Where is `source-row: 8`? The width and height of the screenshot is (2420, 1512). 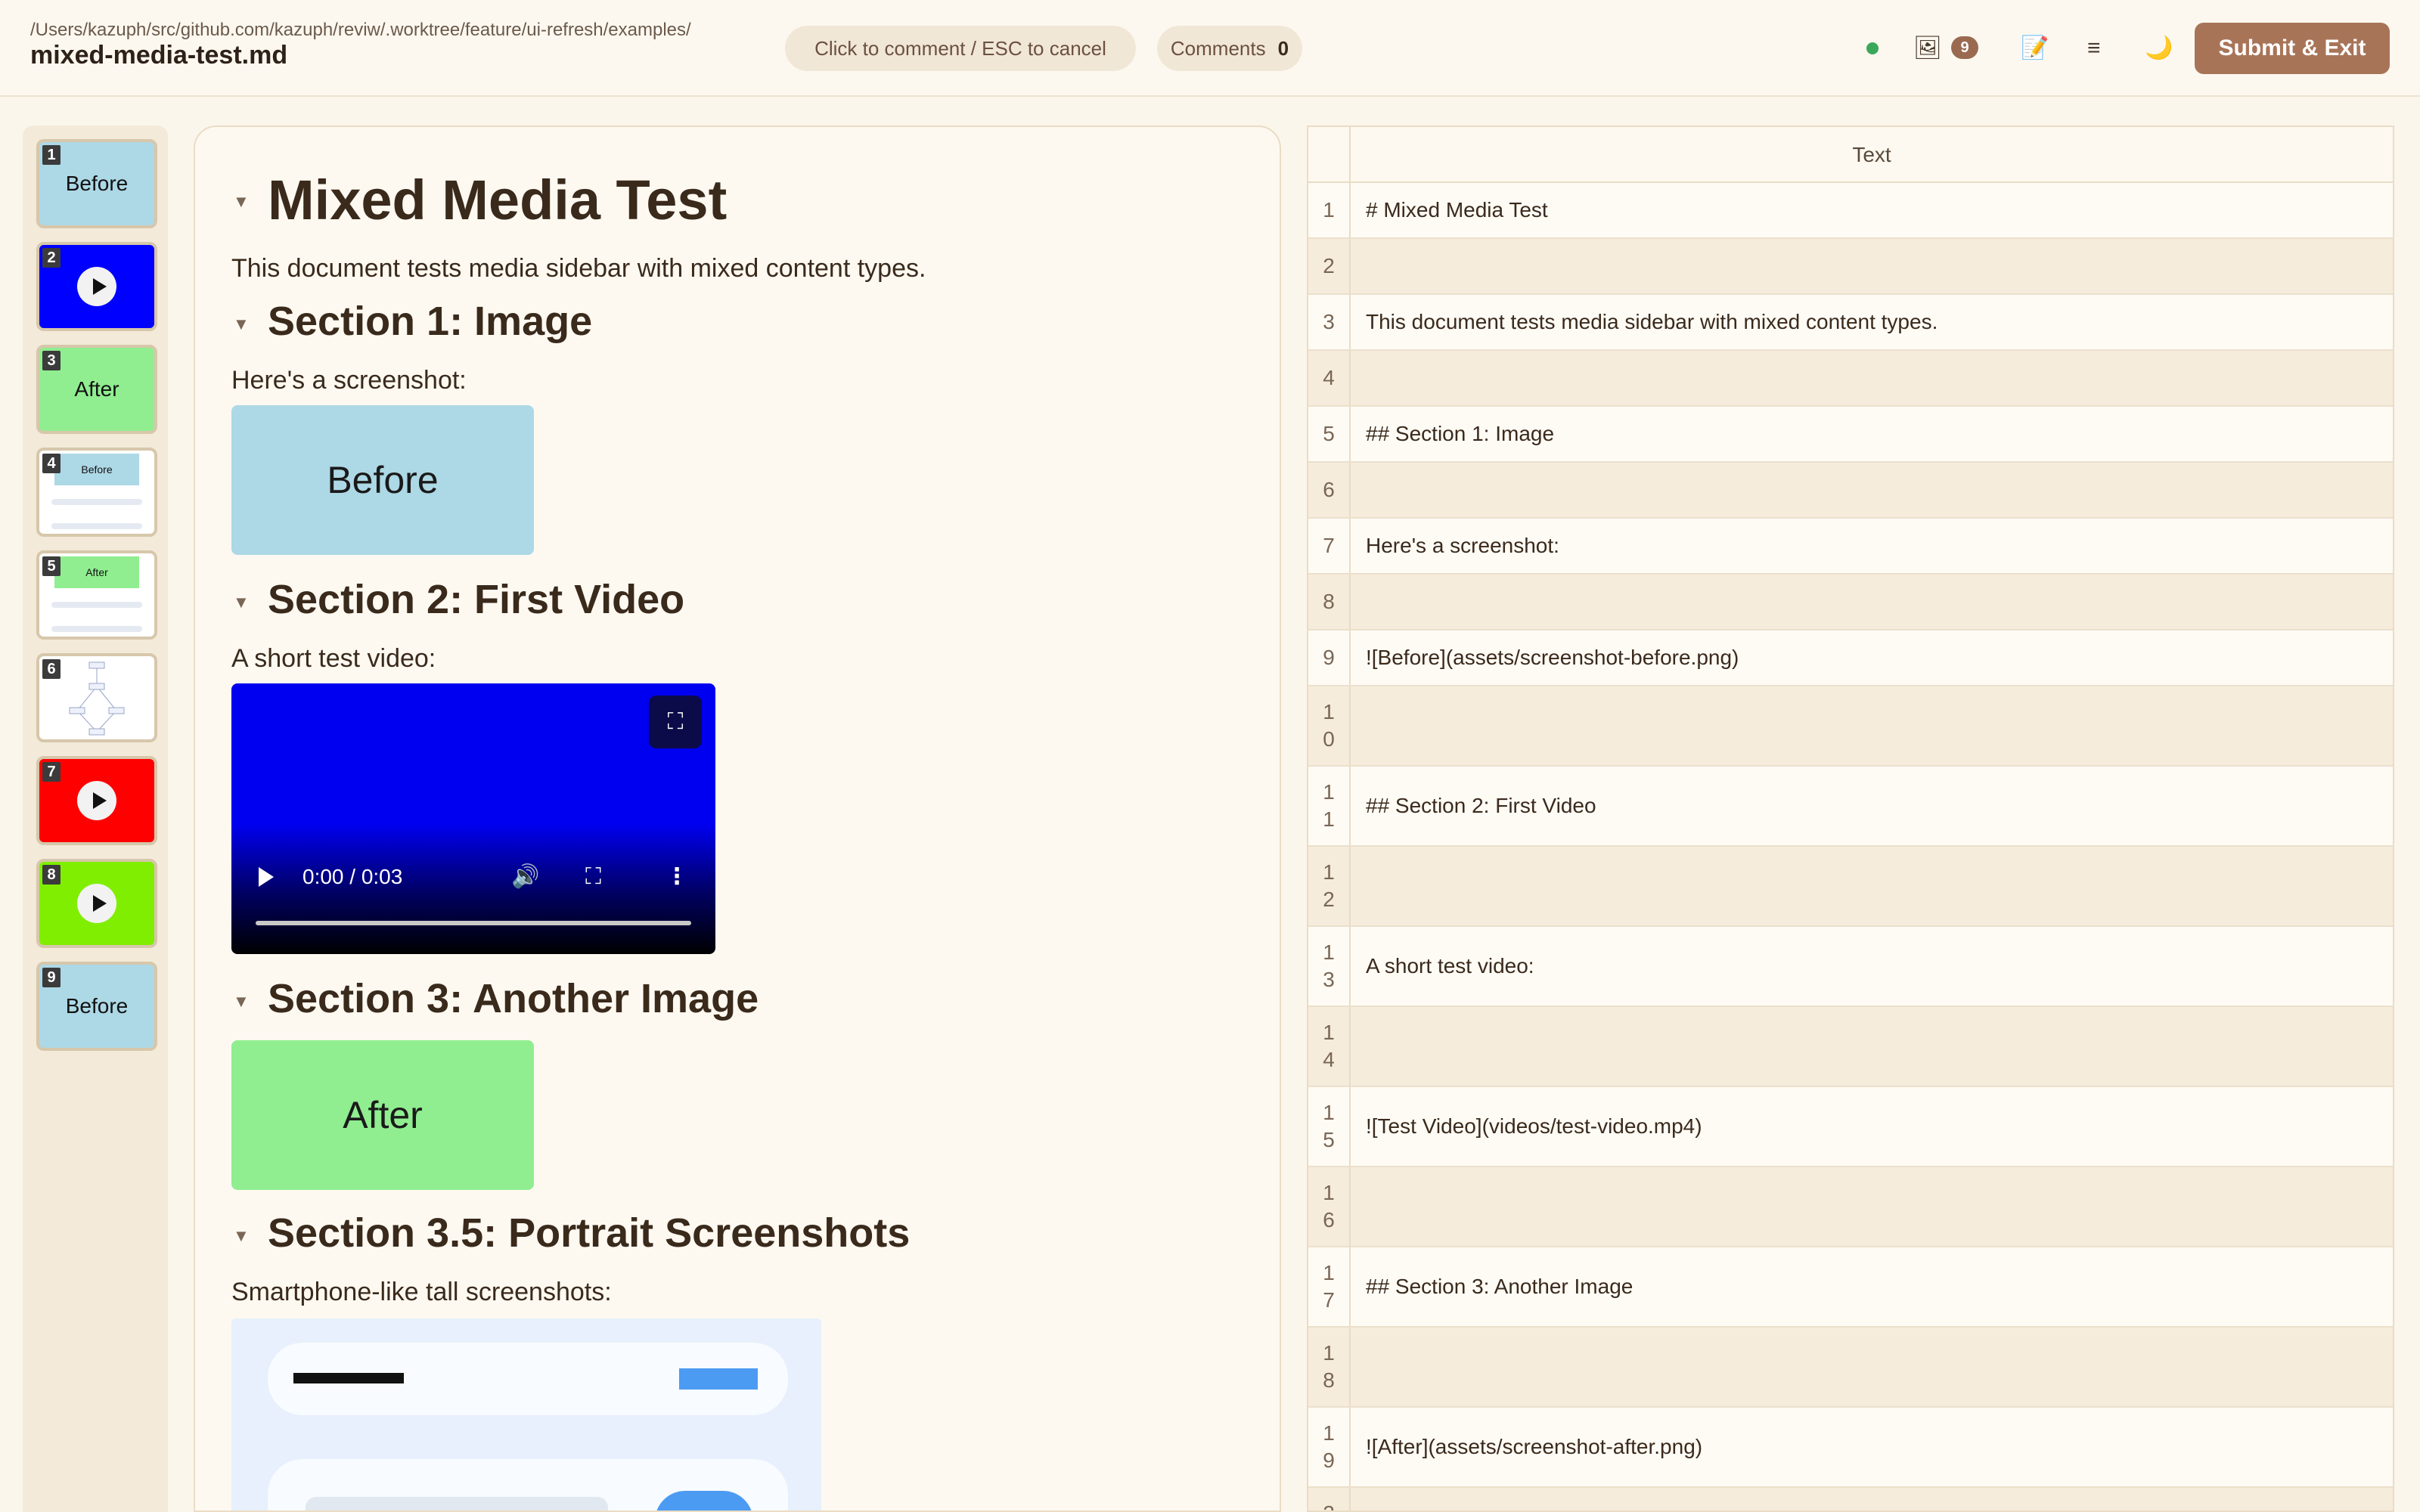 source-row: 8 is located at coordinates (1851, 603).